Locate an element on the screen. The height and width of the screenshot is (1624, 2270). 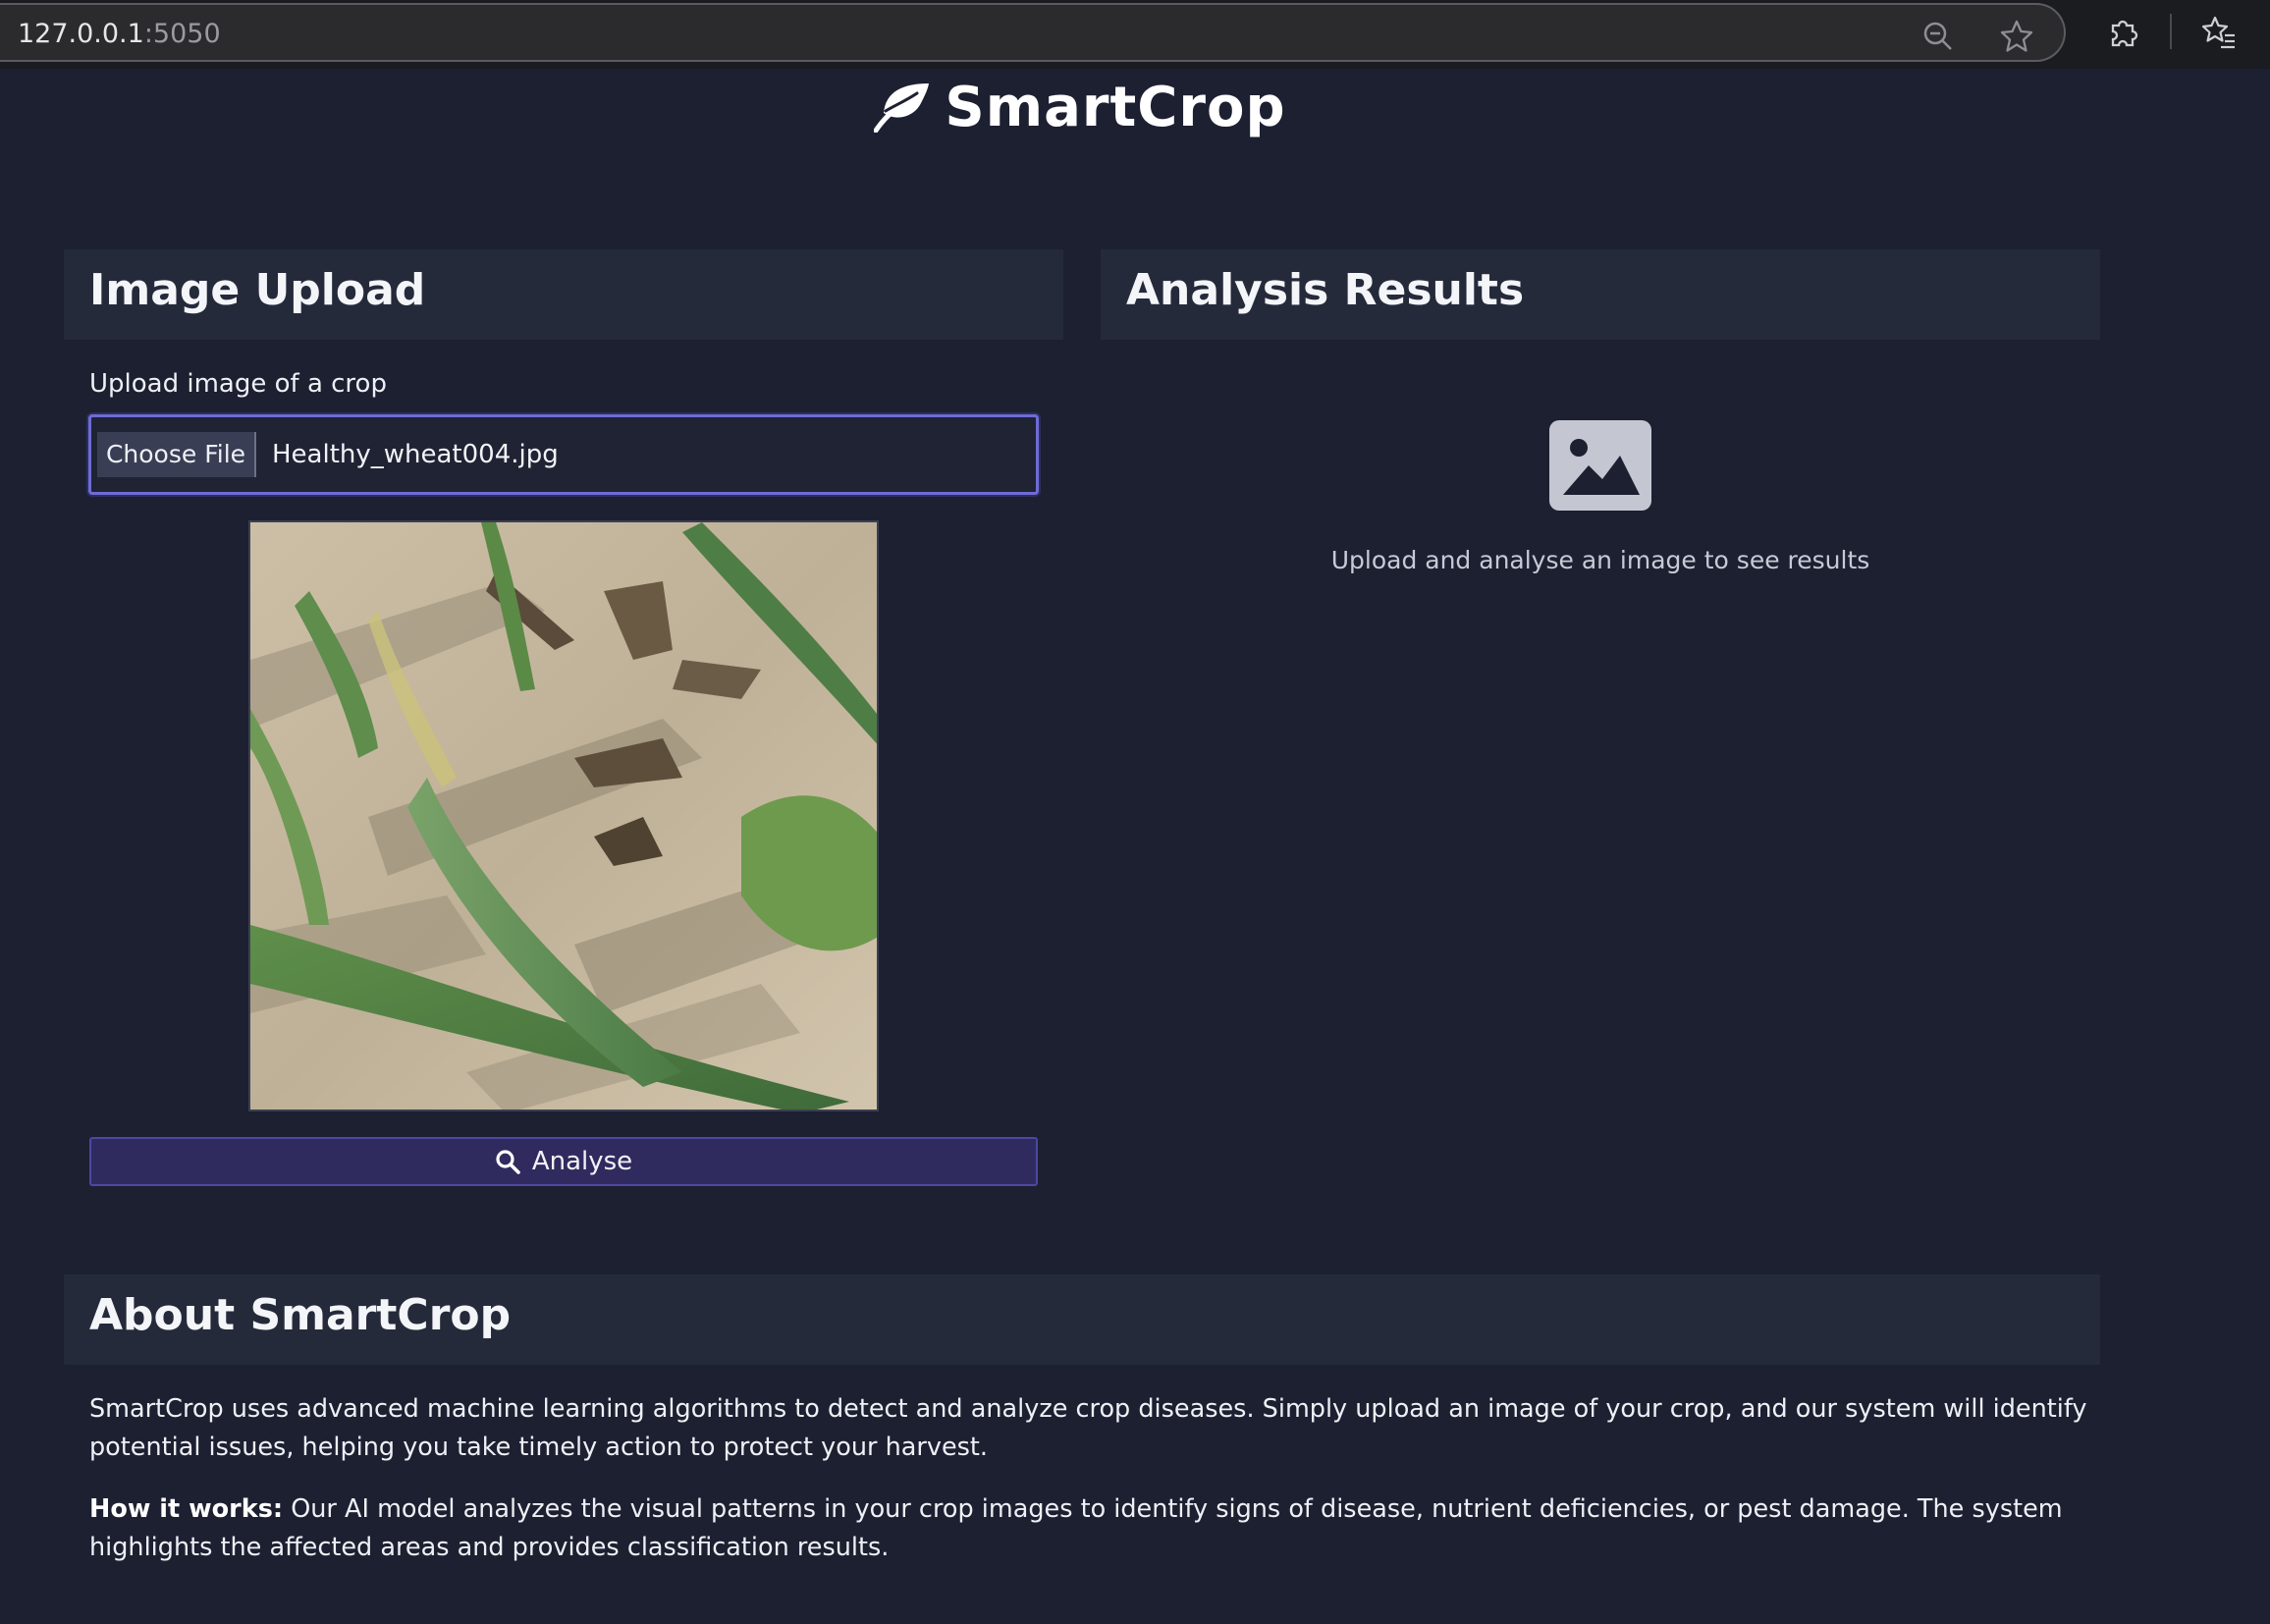
uploaded-image-preview is located at coordinates (563, 815).